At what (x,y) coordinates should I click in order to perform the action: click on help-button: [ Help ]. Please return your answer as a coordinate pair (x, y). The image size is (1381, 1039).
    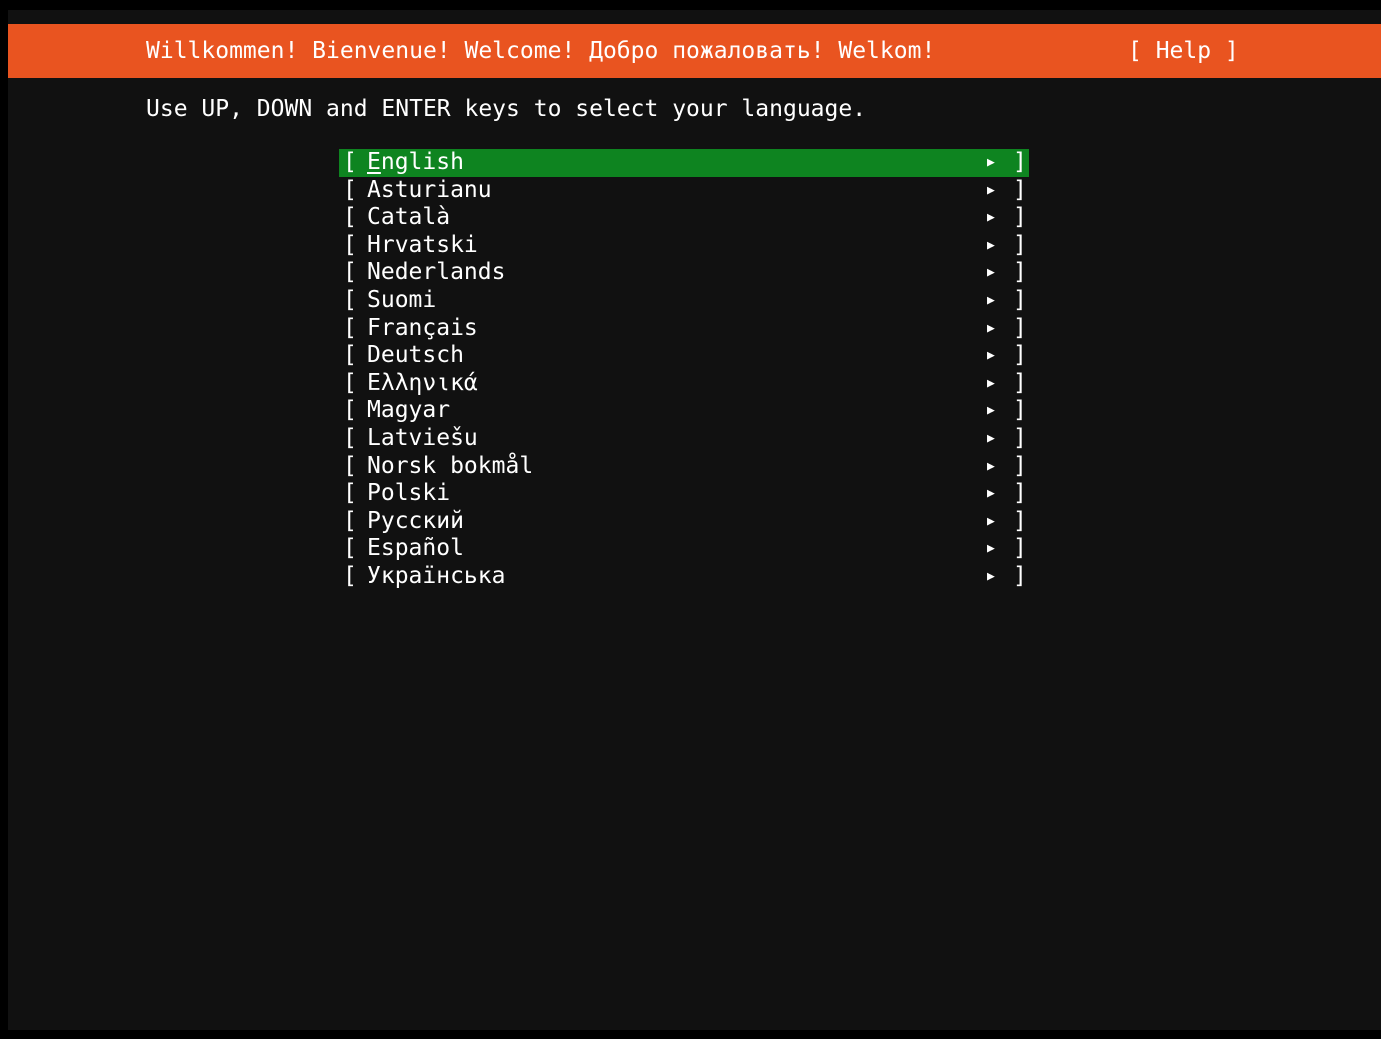
    Looking at the image, I should click on (1183, 51).